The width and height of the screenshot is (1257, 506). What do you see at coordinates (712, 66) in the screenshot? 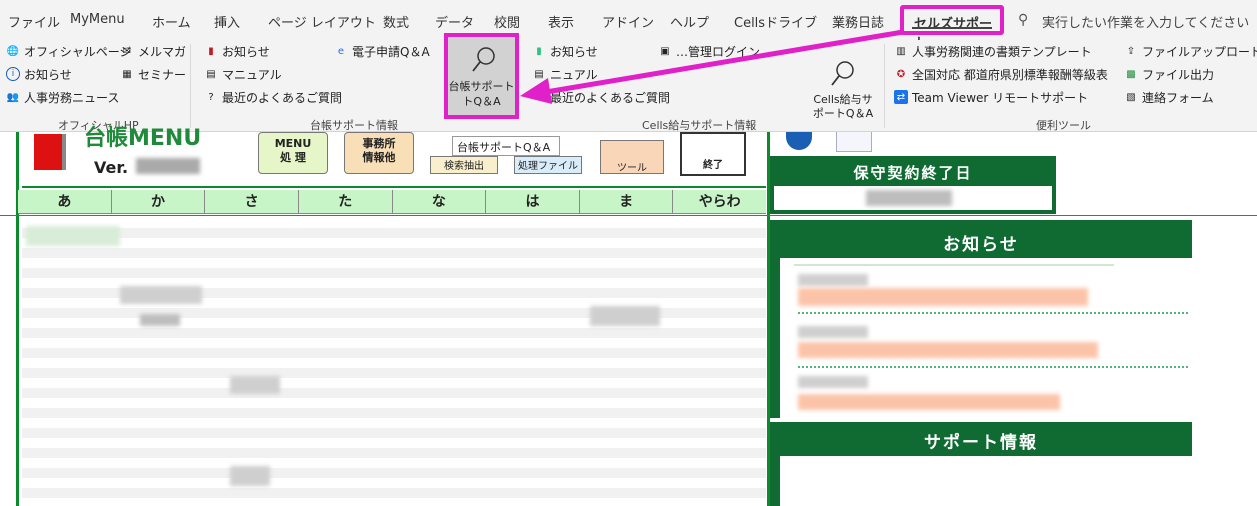
I see `annotation-arrow` at bounding box center [712, 66].